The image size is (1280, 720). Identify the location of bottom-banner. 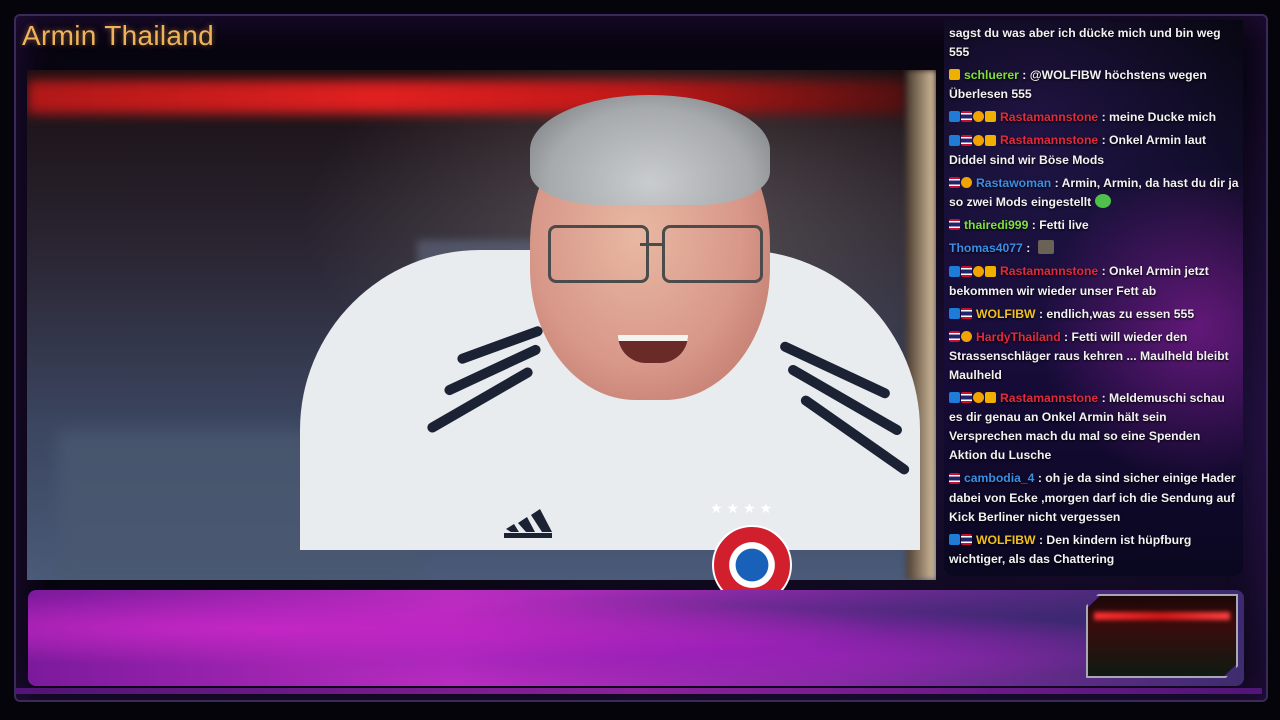
(636, 638).